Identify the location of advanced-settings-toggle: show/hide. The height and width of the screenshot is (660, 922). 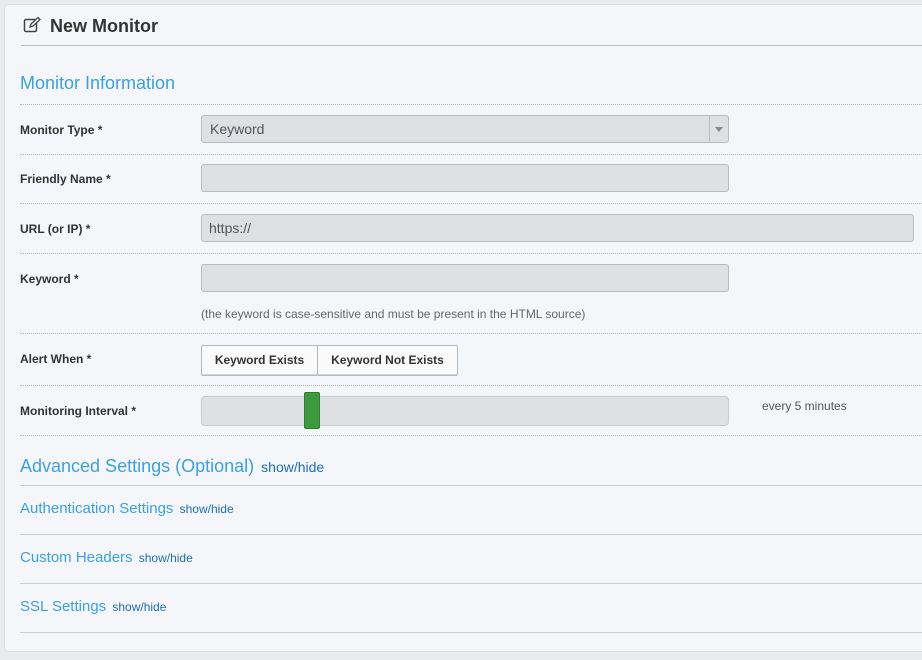
(292, 467).